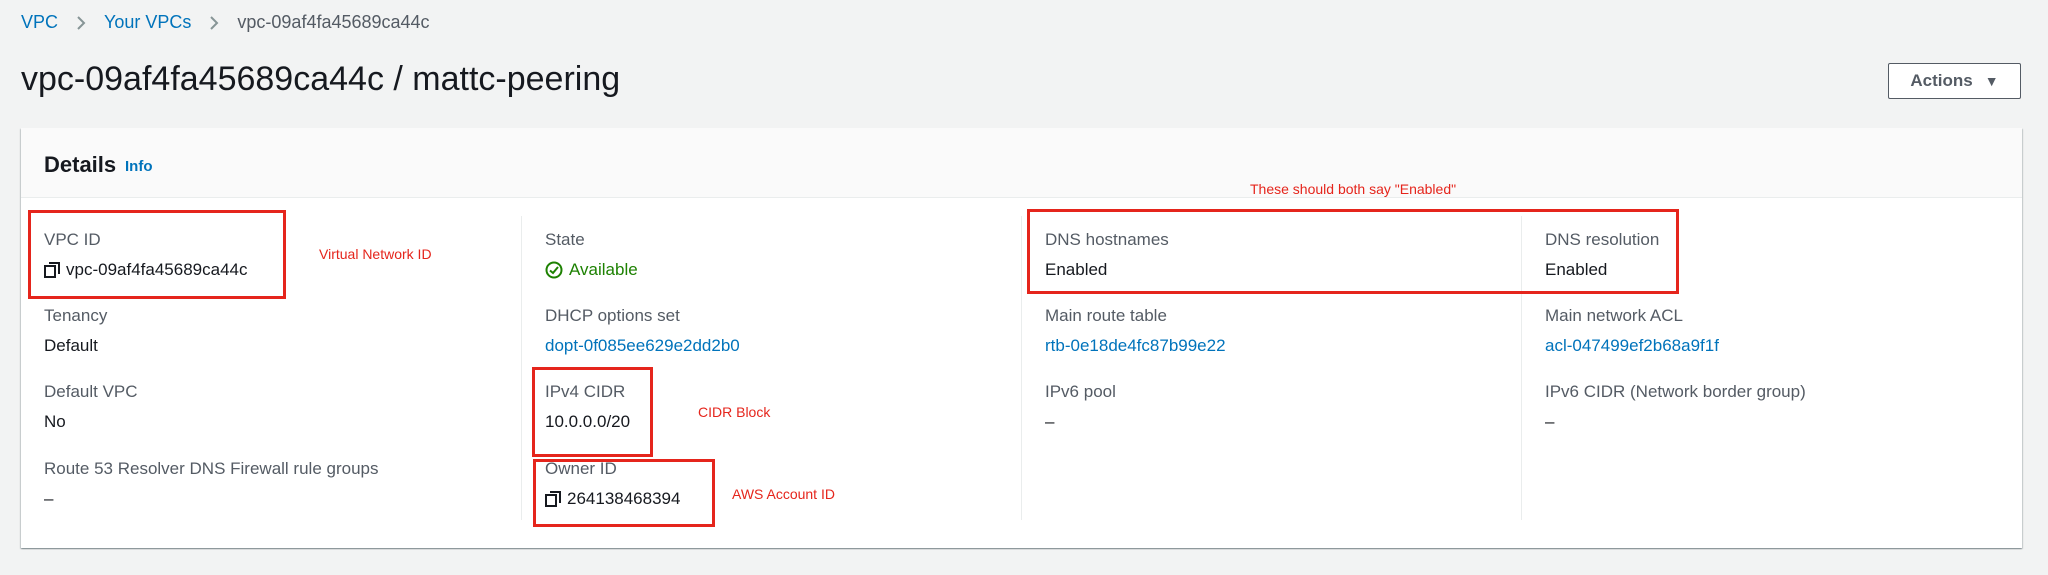 This screenshot has height=575, width=2048. I want to click on field-value: Default, so click(71, 345).